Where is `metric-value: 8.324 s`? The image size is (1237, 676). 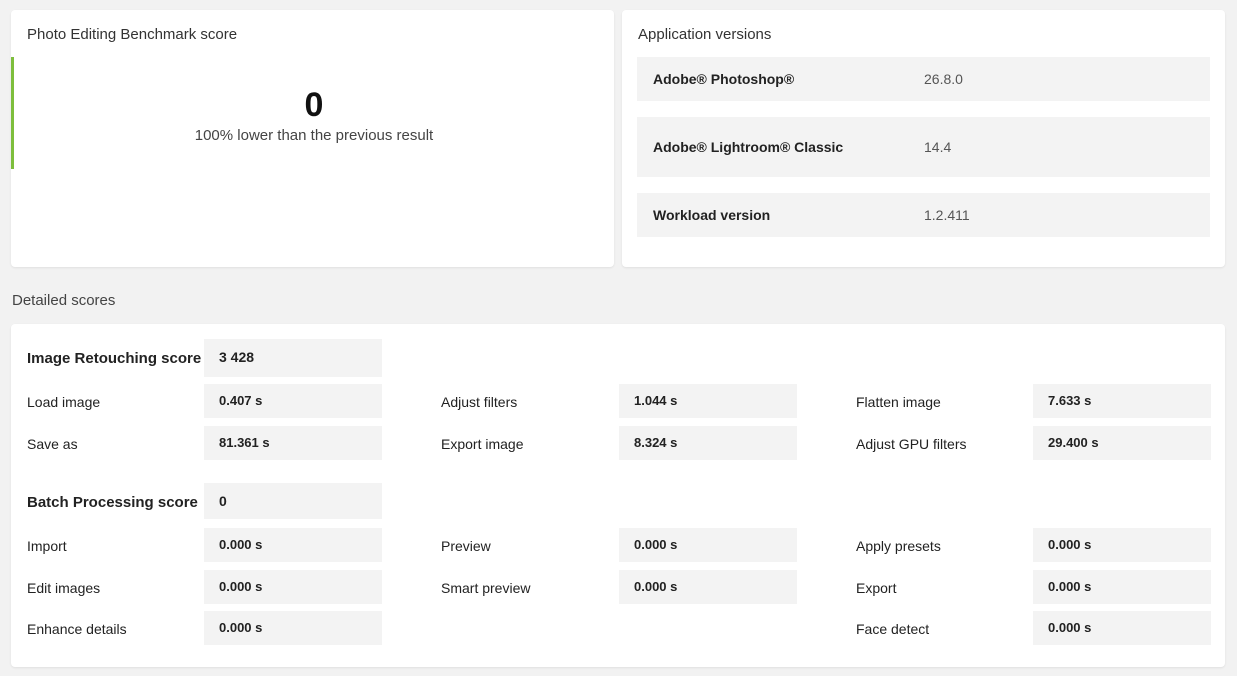 metric-value: 8.324 s is located at coordinates (656, 442).